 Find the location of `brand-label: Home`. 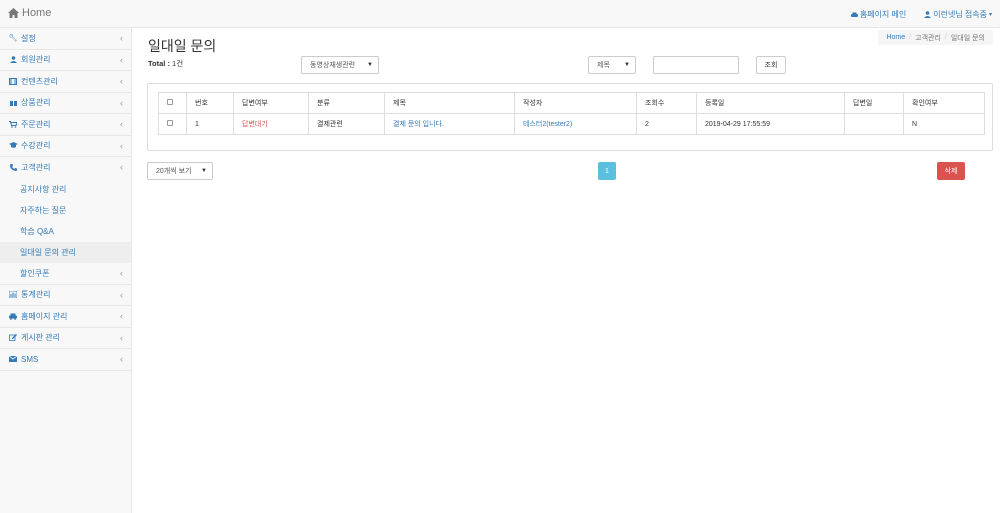

brand-label: Home is located at coordinates (37, 13).